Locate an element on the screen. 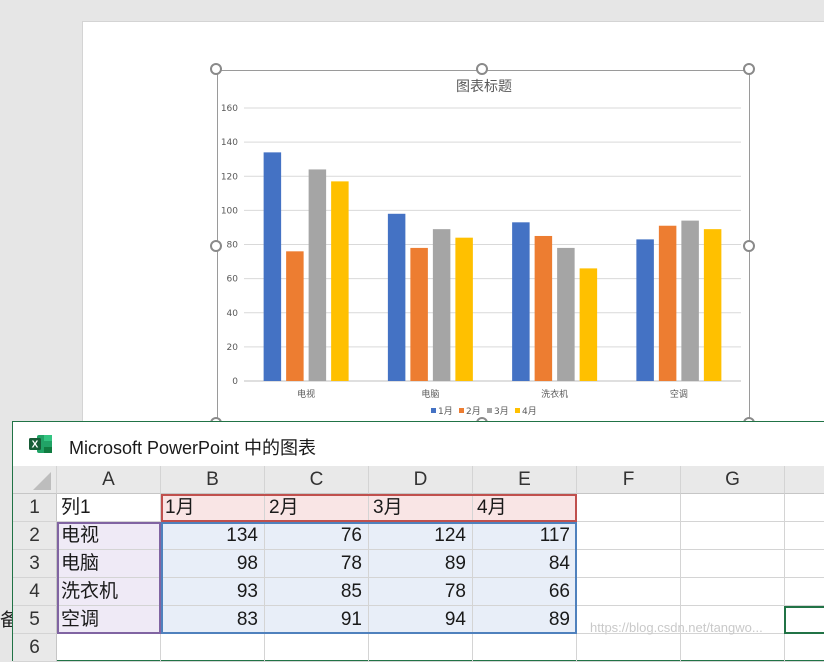  column-header-g: G is located at coordinates (733, 480).